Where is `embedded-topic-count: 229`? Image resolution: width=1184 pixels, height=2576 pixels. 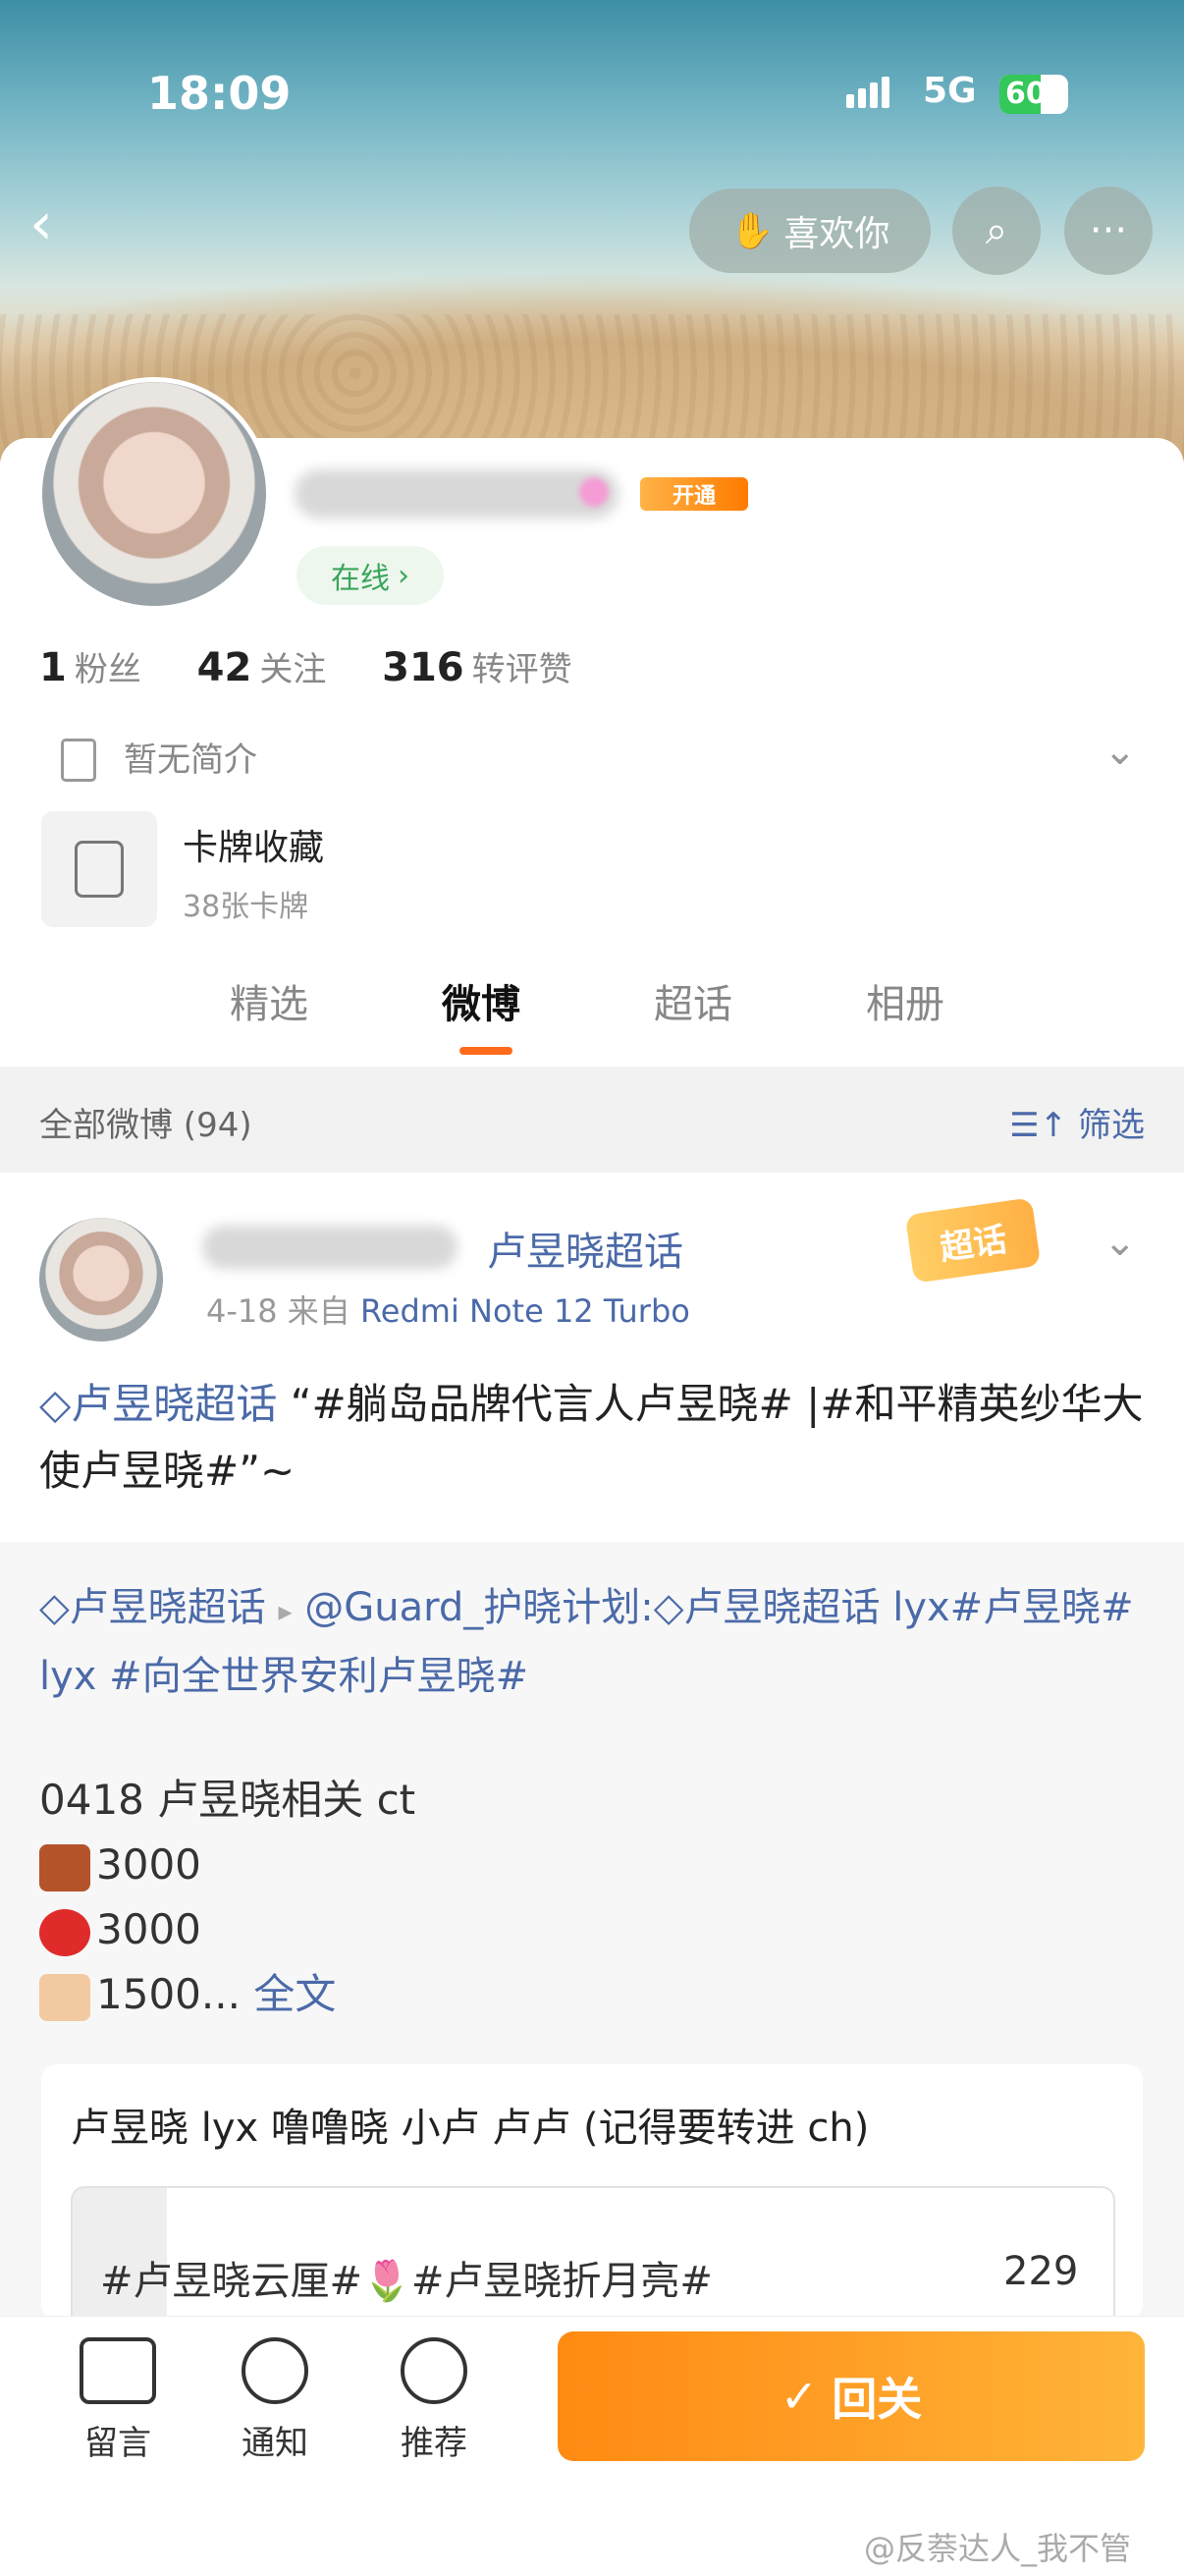
embedded-topic-count: 229 is located at coordinates (1041, 2271).